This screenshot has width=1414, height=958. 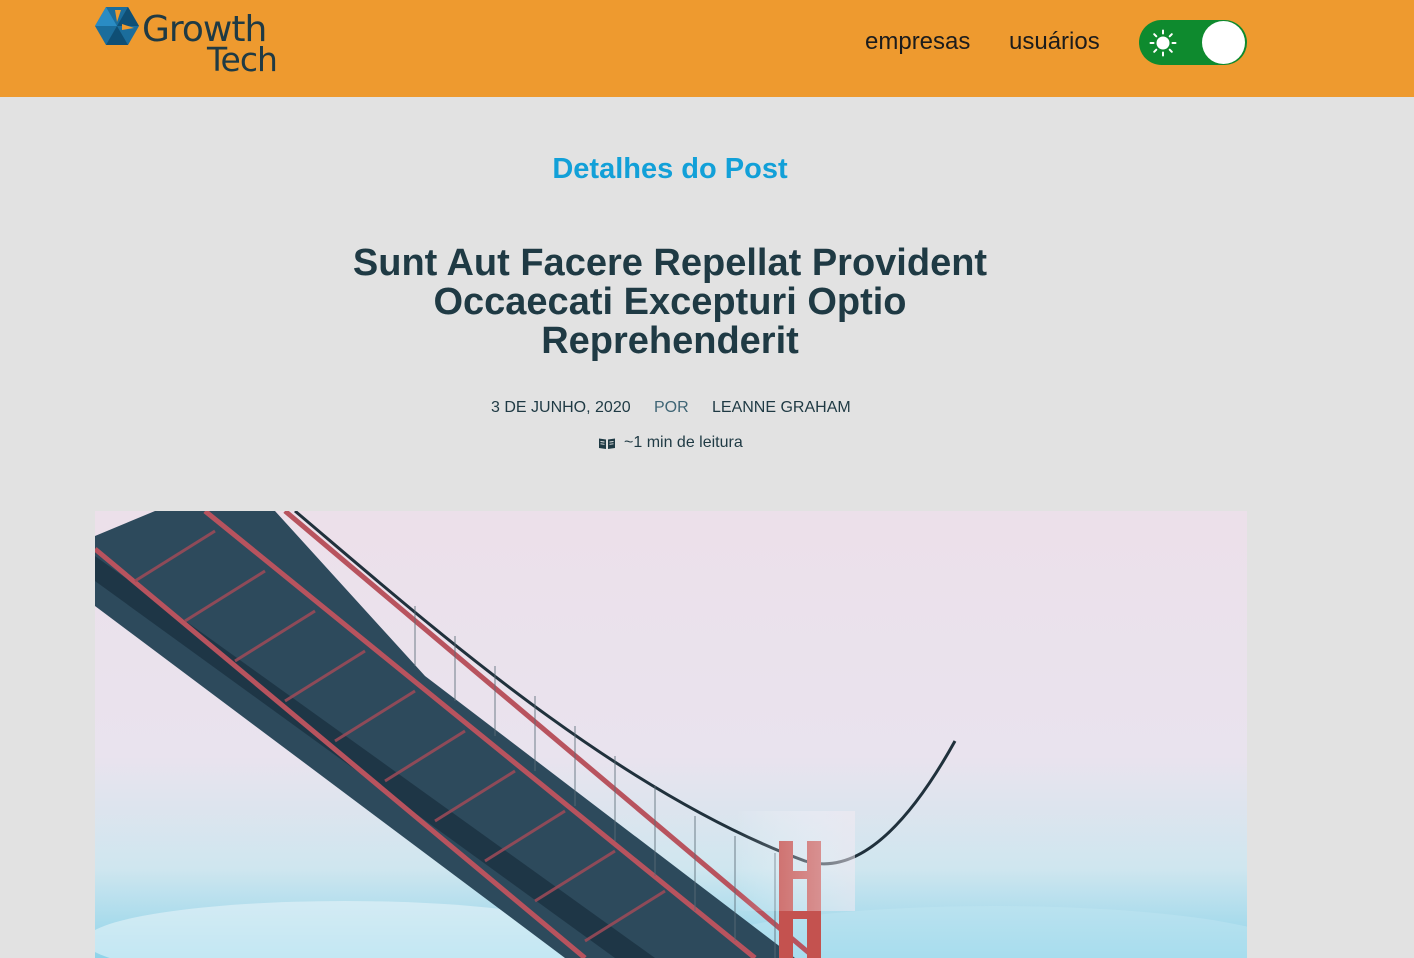 I want to click on nav-link-empresas: empresas, so click(x=917, y=42).